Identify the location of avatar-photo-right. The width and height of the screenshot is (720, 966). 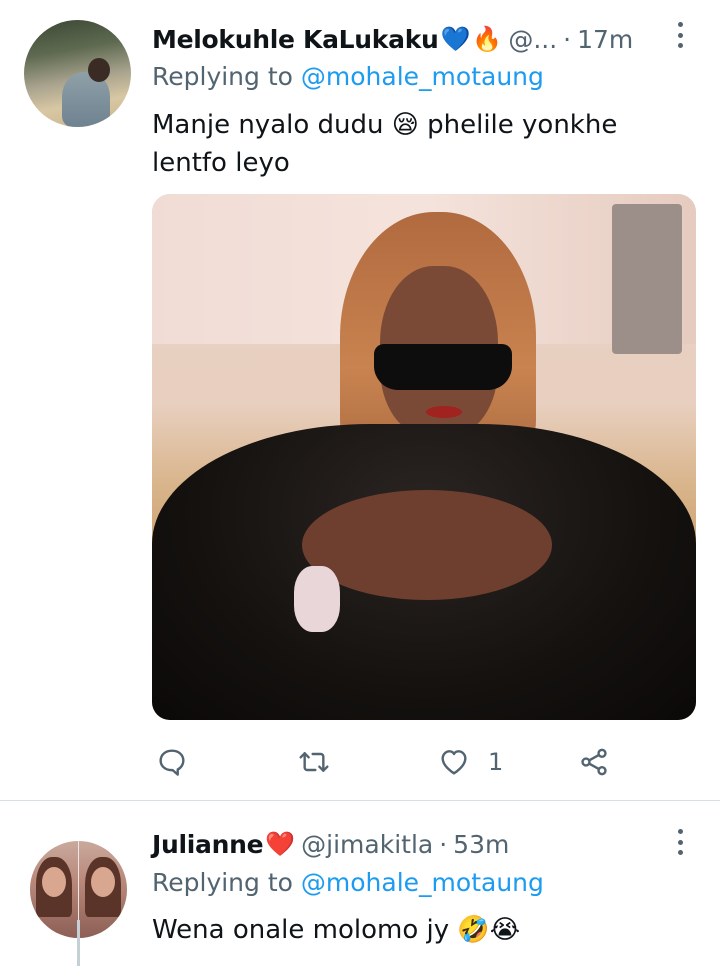
(103, 889).